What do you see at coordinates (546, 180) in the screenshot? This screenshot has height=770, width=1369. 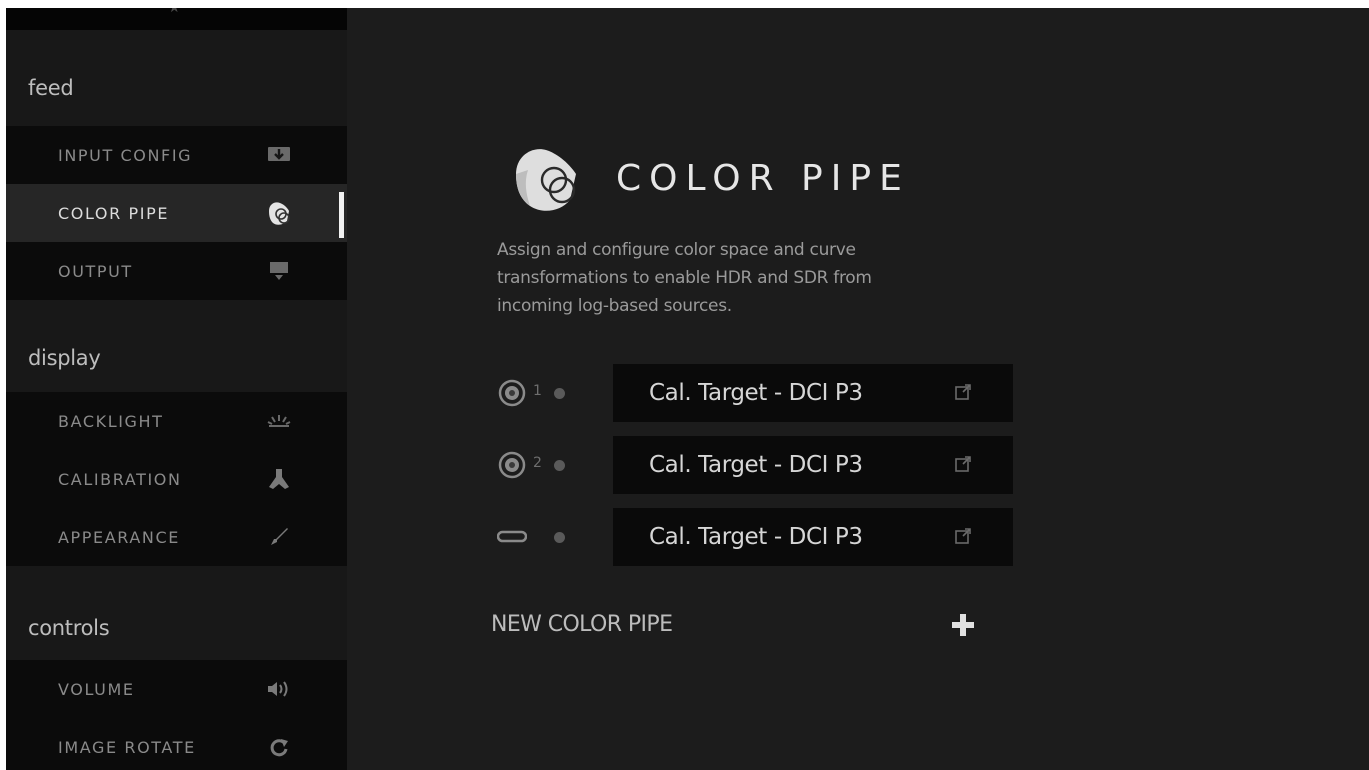 I see `color-pipe-logo-icon` at bounding box center [546, 180].